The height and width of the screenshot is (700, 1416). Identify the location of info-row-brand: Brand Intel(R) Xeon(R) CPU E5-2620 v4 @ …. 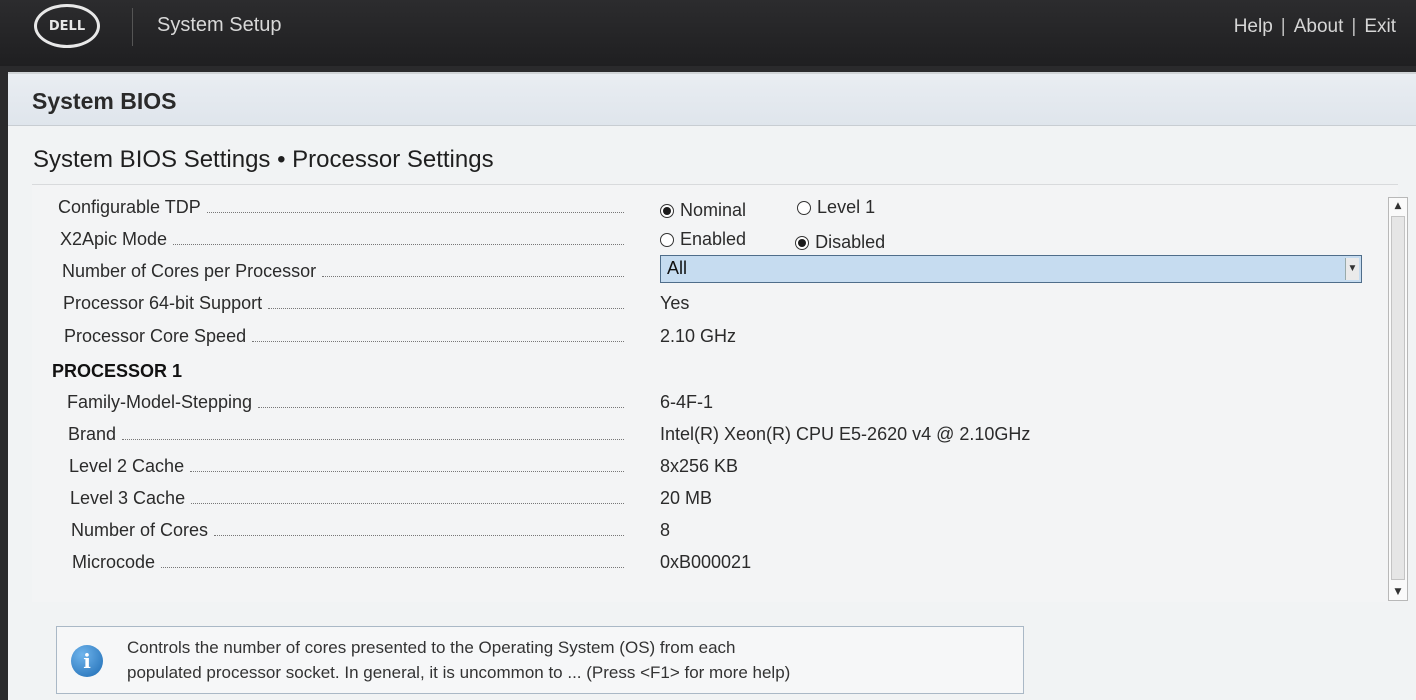
(712, 435).